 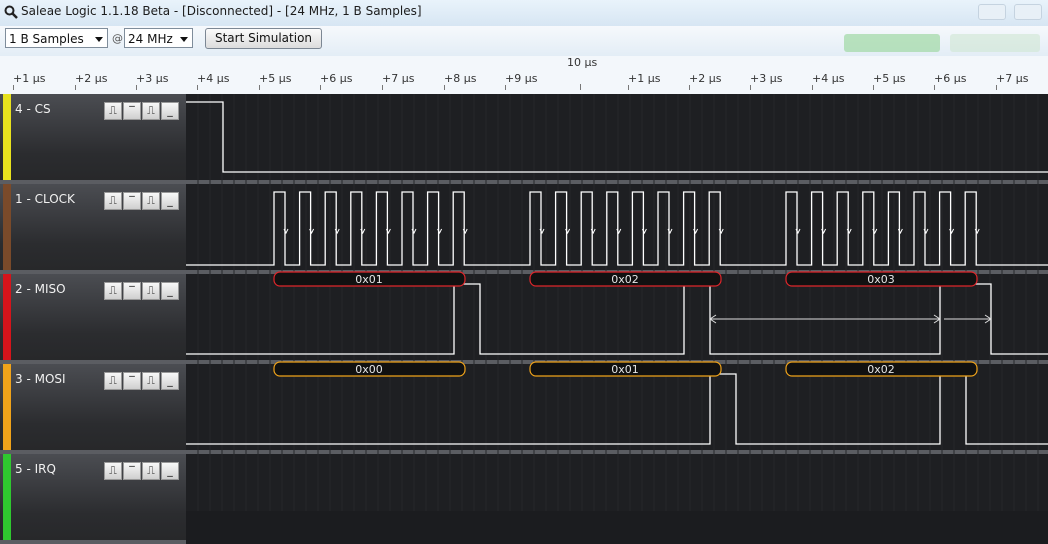 I want to click on sample-rate-value: 24 MHz, so click(x=150, y=39).